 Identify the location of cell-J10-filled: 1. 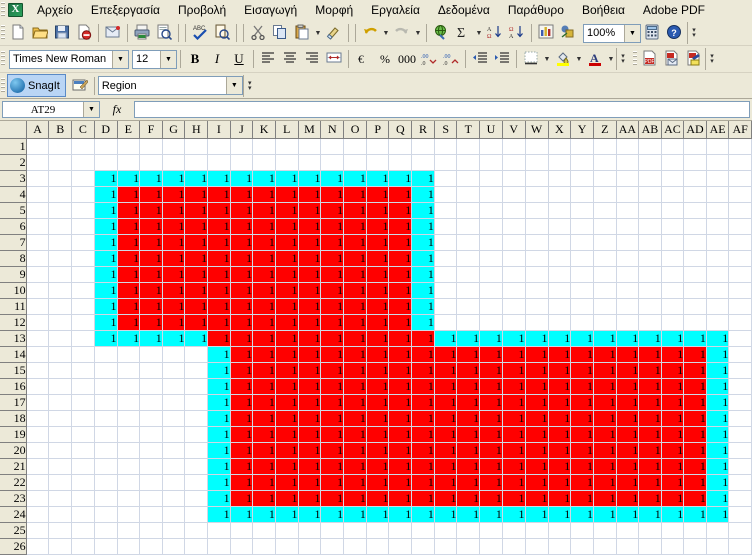
(242, 290).